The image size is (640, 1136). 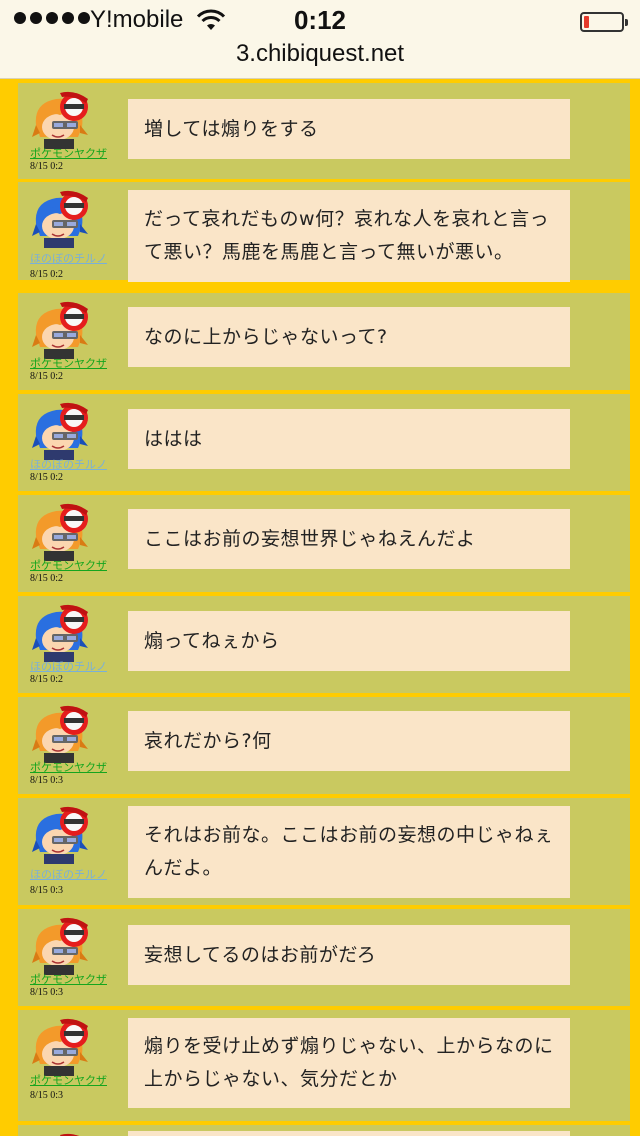 I want to click on message-text: 哀れだから?何, so click(x=208, y=740).